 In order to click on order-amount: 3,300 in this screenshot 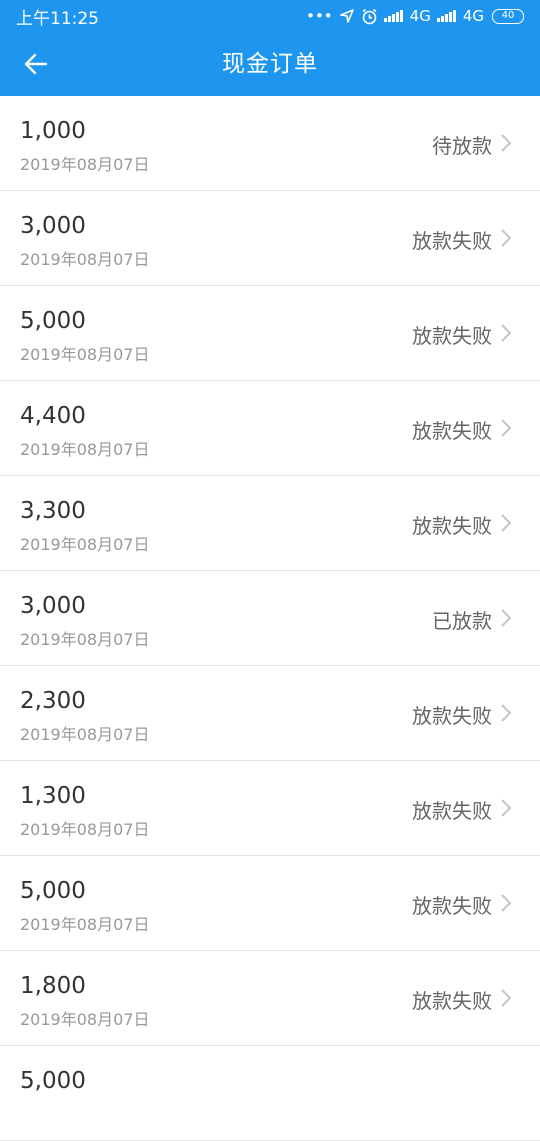, I will do `click(53, 511)`.